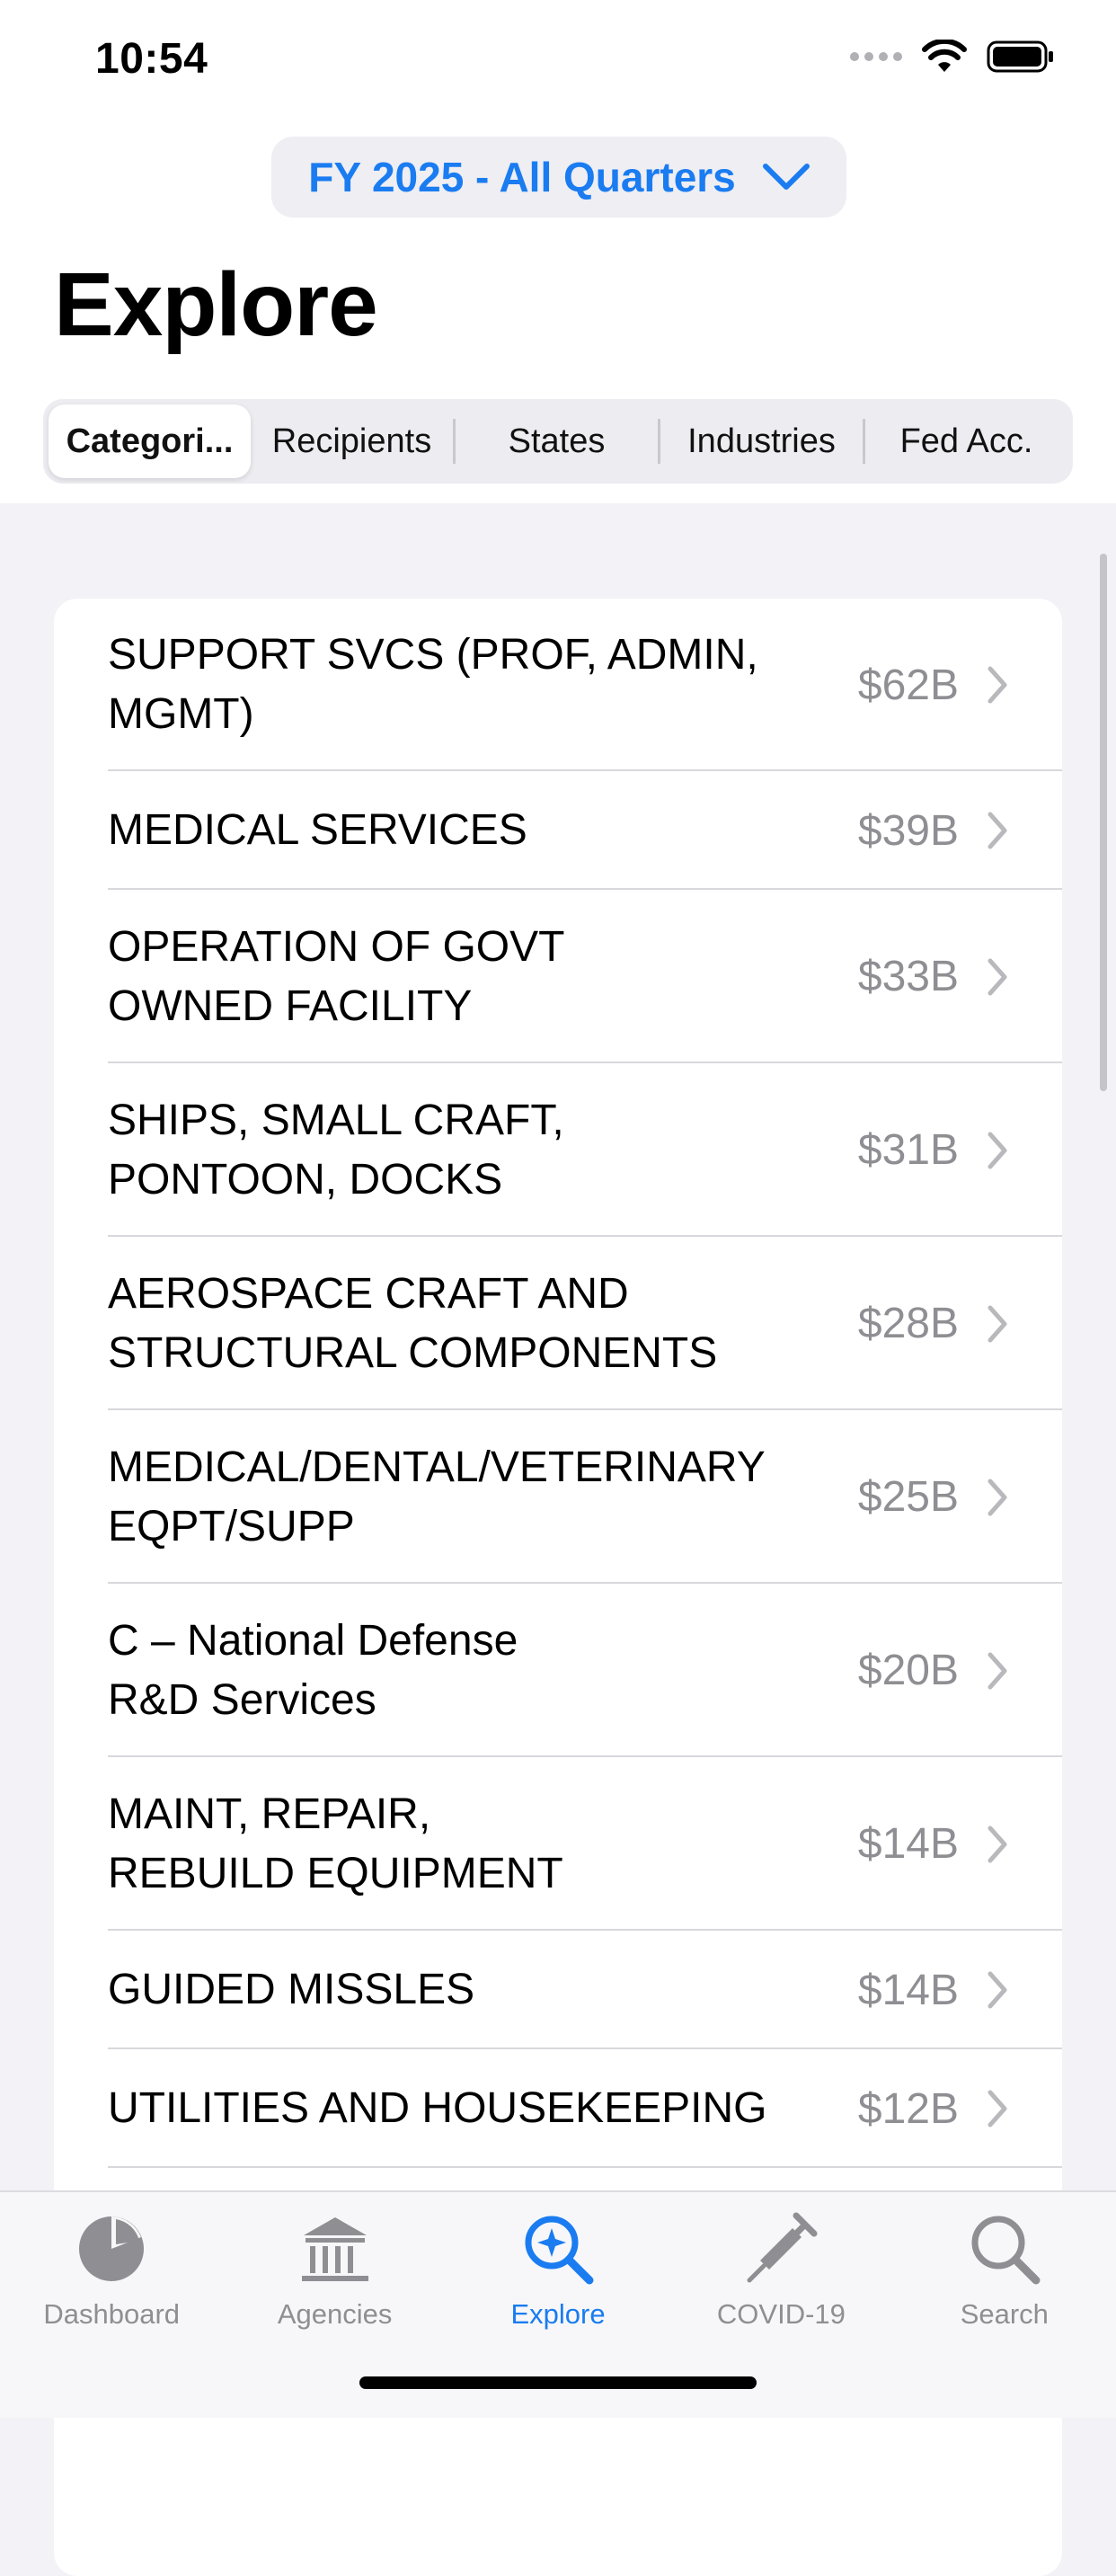 The image size is (1116, 2576). Describe the element at coordinates (908, 1150) in the screenshot. I see `category-amount: $31B` at that location.